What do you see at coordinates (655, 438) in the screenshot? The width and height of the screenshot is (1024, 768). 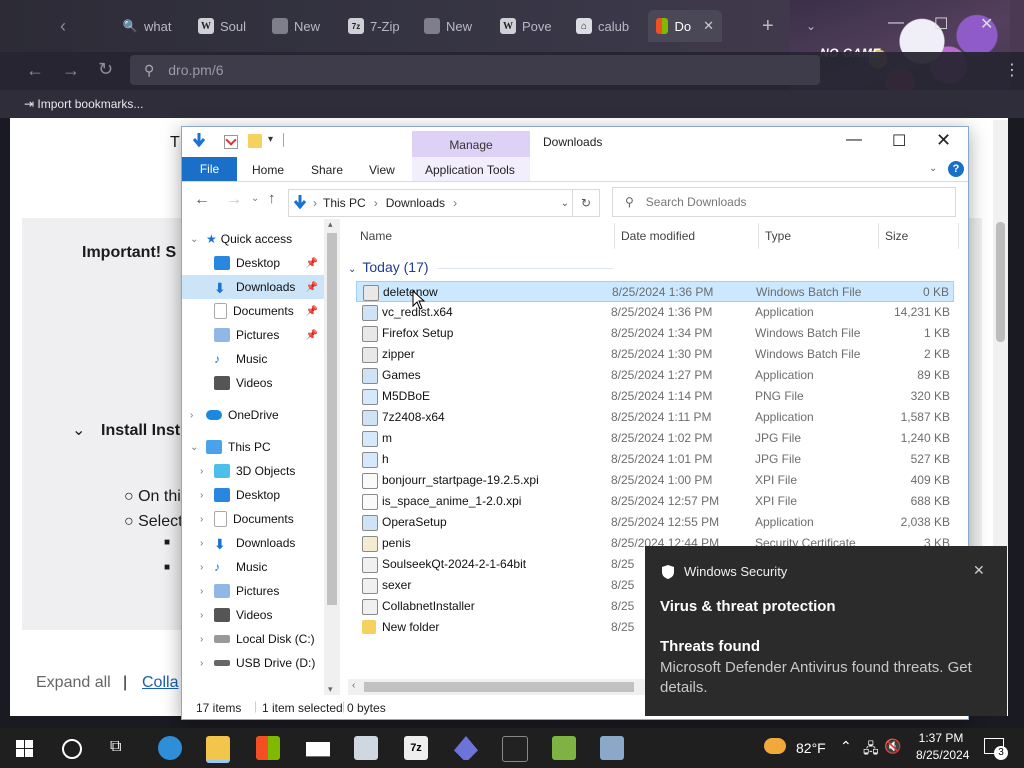 I see `file-row: m 8/25/2024 1:02 PM JPG File 1,240 KB` at bounding box center [655, 438].